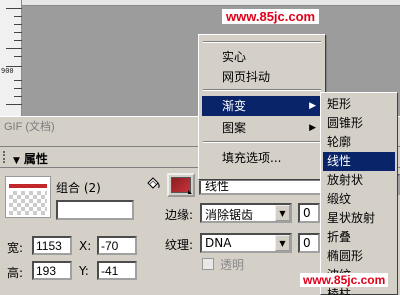  What do you see at coordinates (15, 248) in the screenshot?
I see `width-label: 宽:` at bounding box center [15, 248].